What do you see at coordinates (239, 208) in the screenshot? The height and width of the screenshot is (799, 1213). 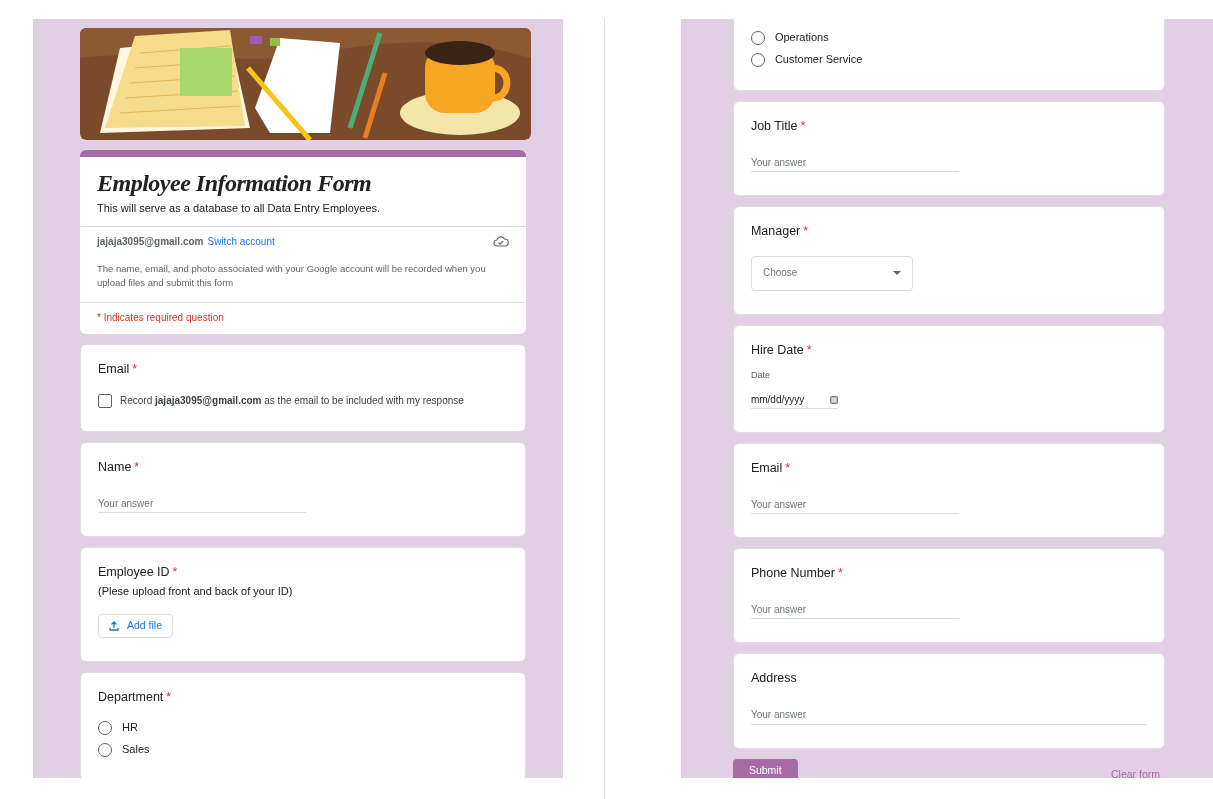 I see `form-description: This will serve as a database to all Data Entry Employees.` at bounding box center [239, 208].